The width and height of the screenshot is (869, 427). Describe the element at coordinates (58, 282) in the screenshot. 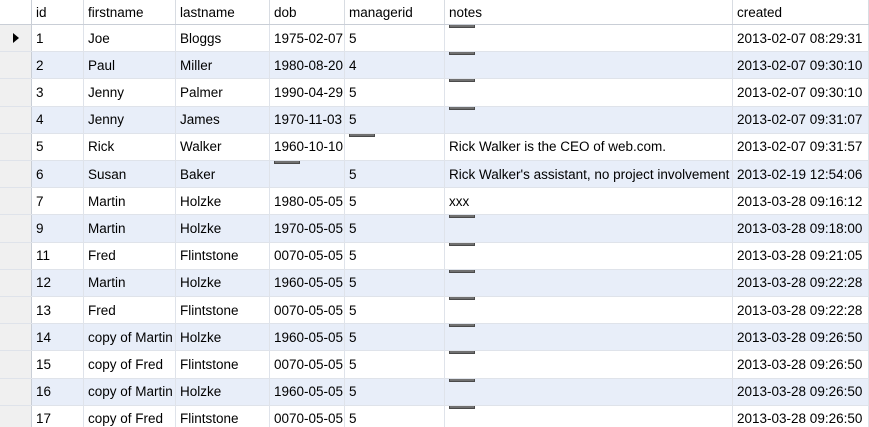

I see `cell-id: 12` at that location.